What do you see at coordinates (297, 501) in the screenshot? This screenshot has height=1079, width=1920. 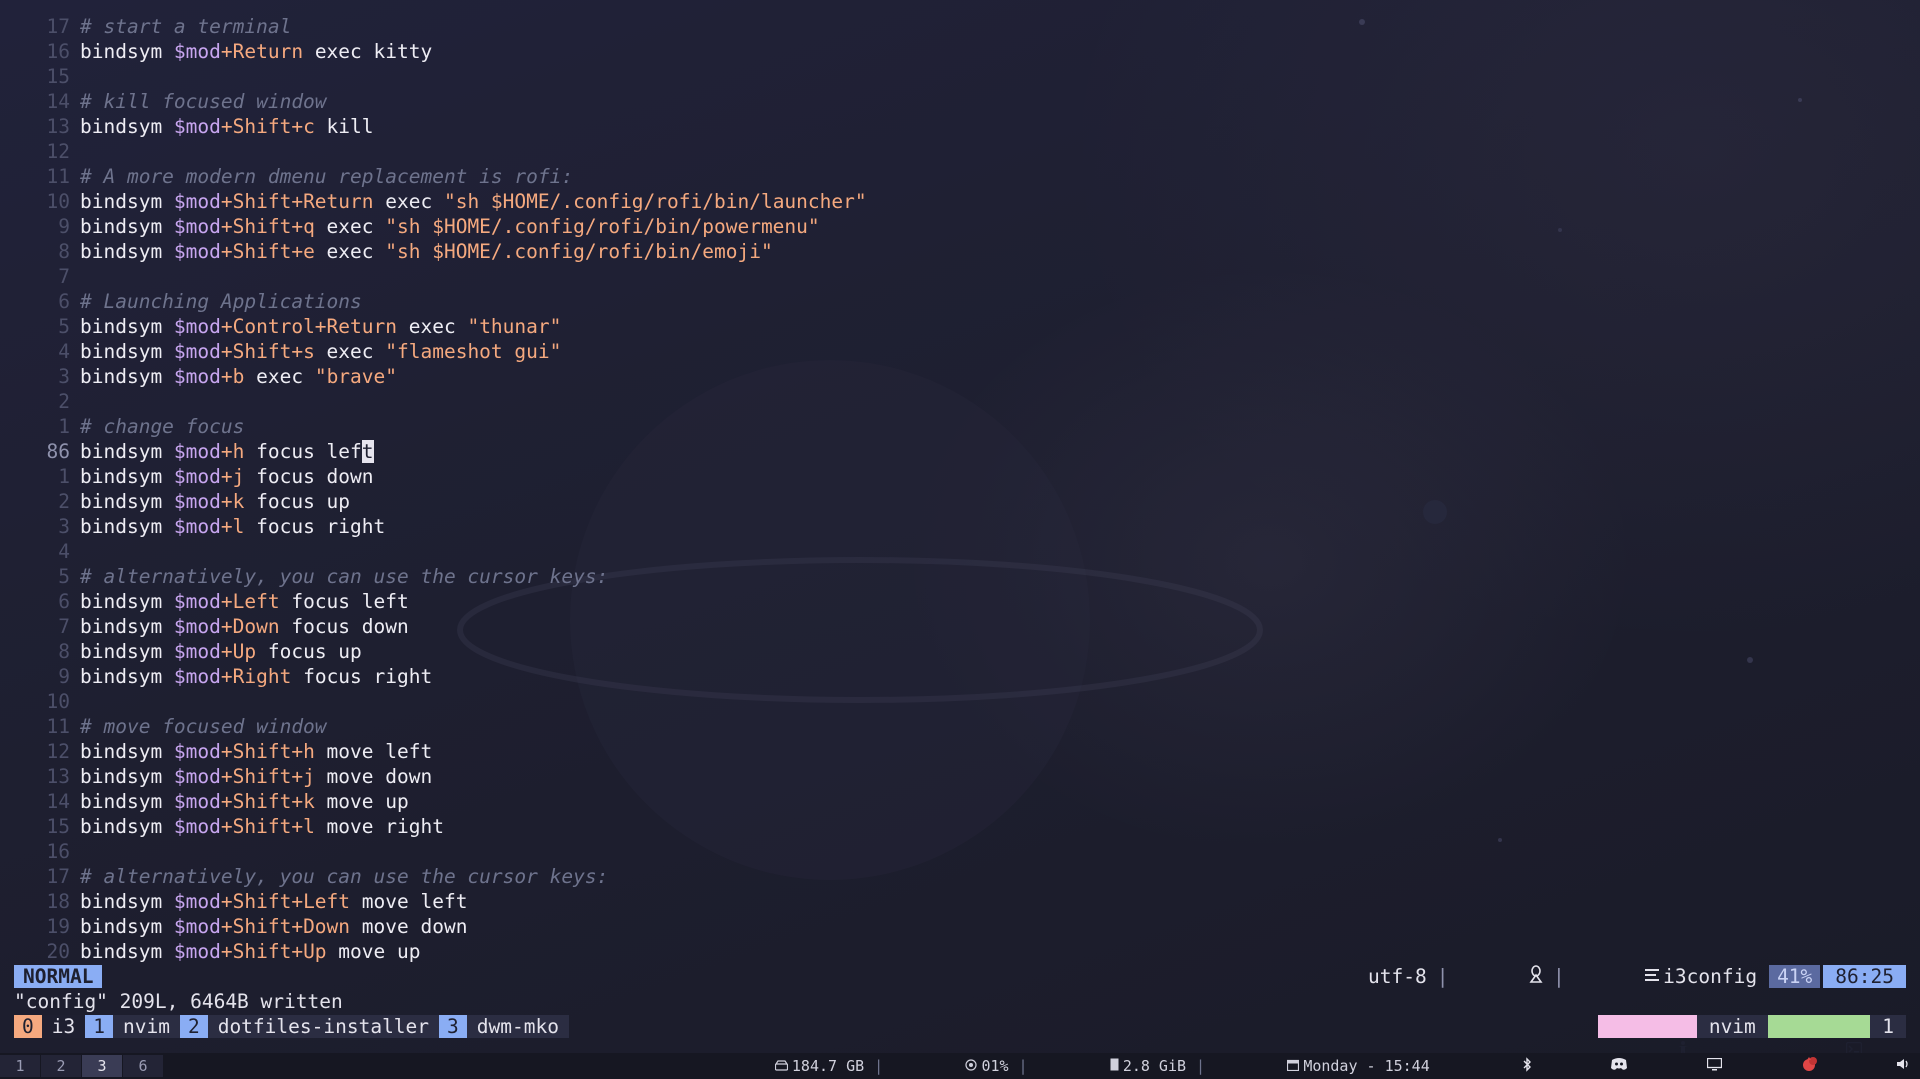 I see `code-token: focus up` at bounding box center [297, 501].